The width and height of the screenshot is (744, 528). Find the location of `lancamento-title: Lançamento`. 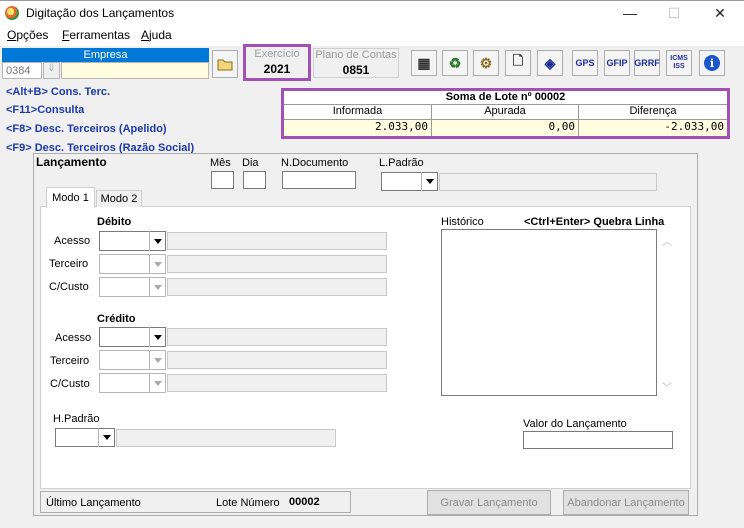

lancamento-title: Lançamento is located at coordinates (71, 162).